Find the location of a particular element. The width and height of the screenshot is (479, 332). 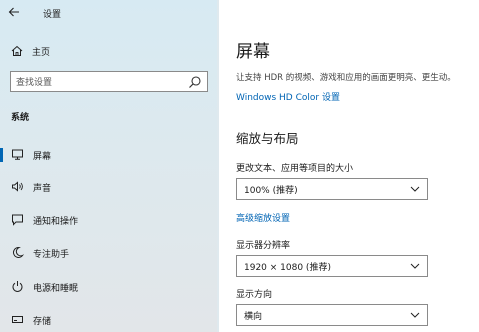

search-icon is located at coordinates (195, 81).